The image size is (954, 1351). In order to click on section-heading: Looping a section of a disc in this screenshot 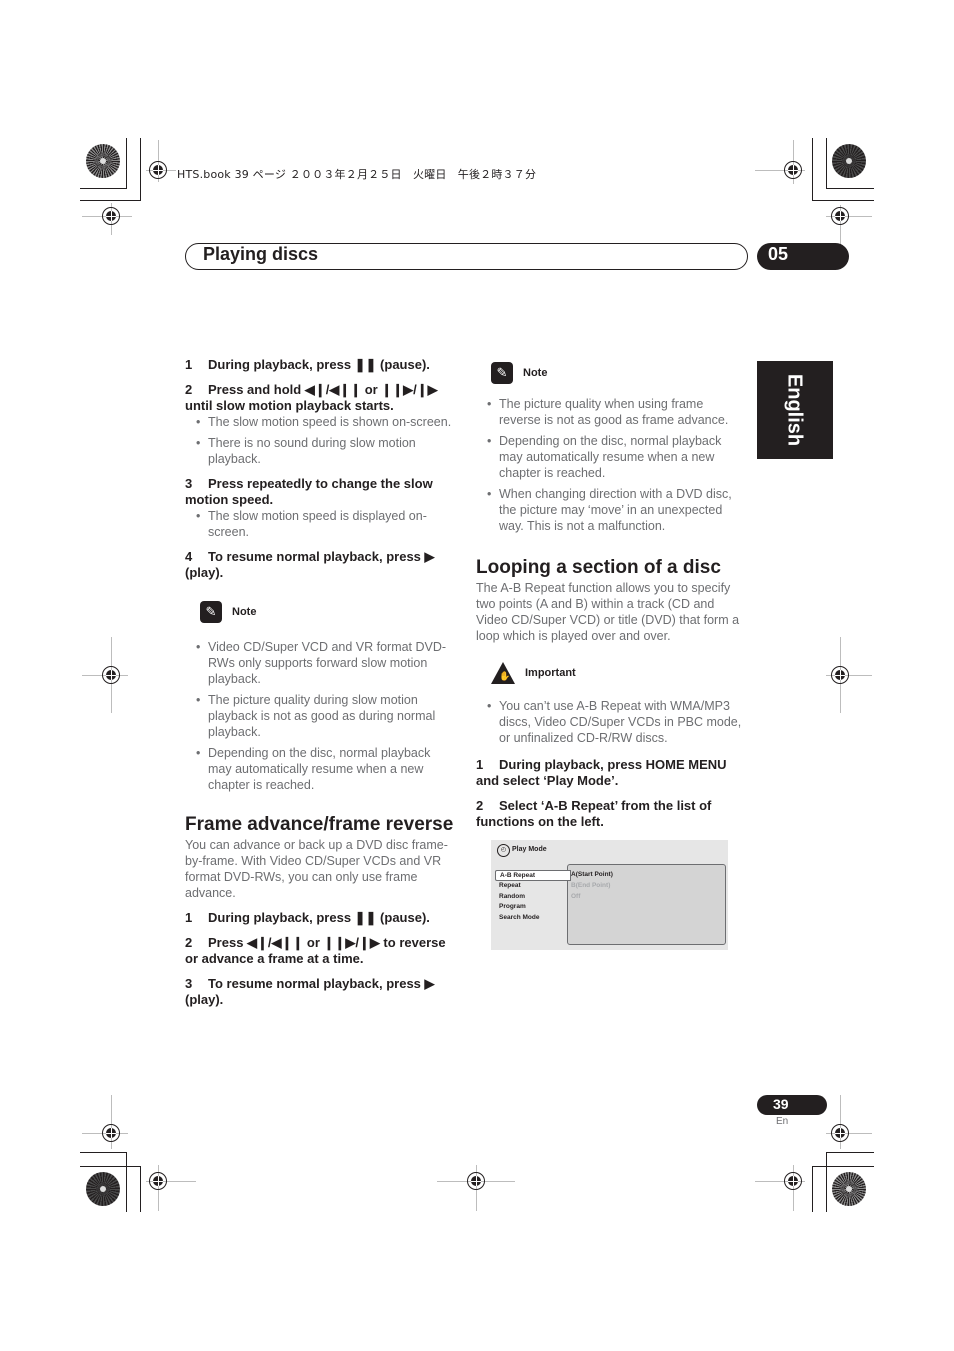, I will do `click(598, 567)`.